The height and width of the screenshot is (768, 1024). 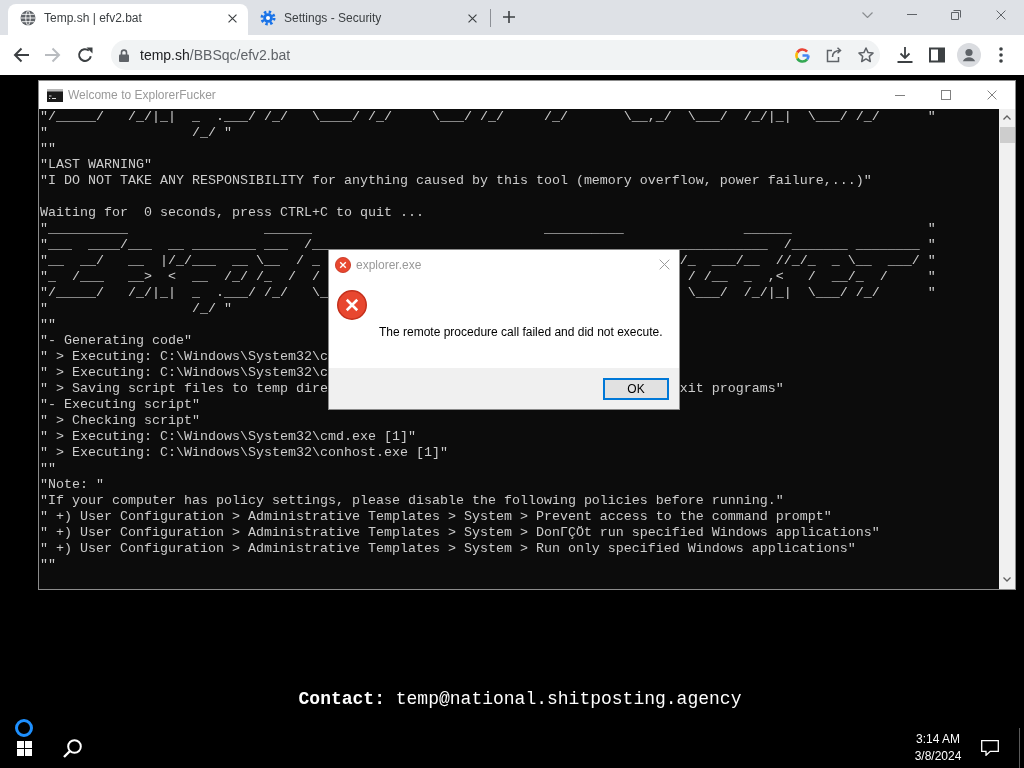 What do you see at coordinates (120, 421) in the screenshot?
I see `console-line: " > Checking script"` at bounding box center [120, 421].